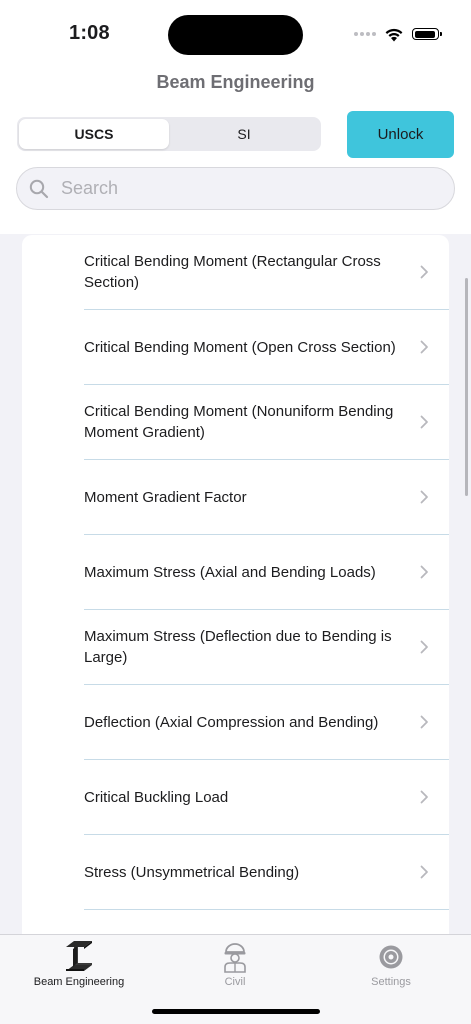 The width and height of the screenshot is (471, 1024). Describe the element at coordinates (365, 34) in the screenshot. I see `cellular-signal-icon` at that location.